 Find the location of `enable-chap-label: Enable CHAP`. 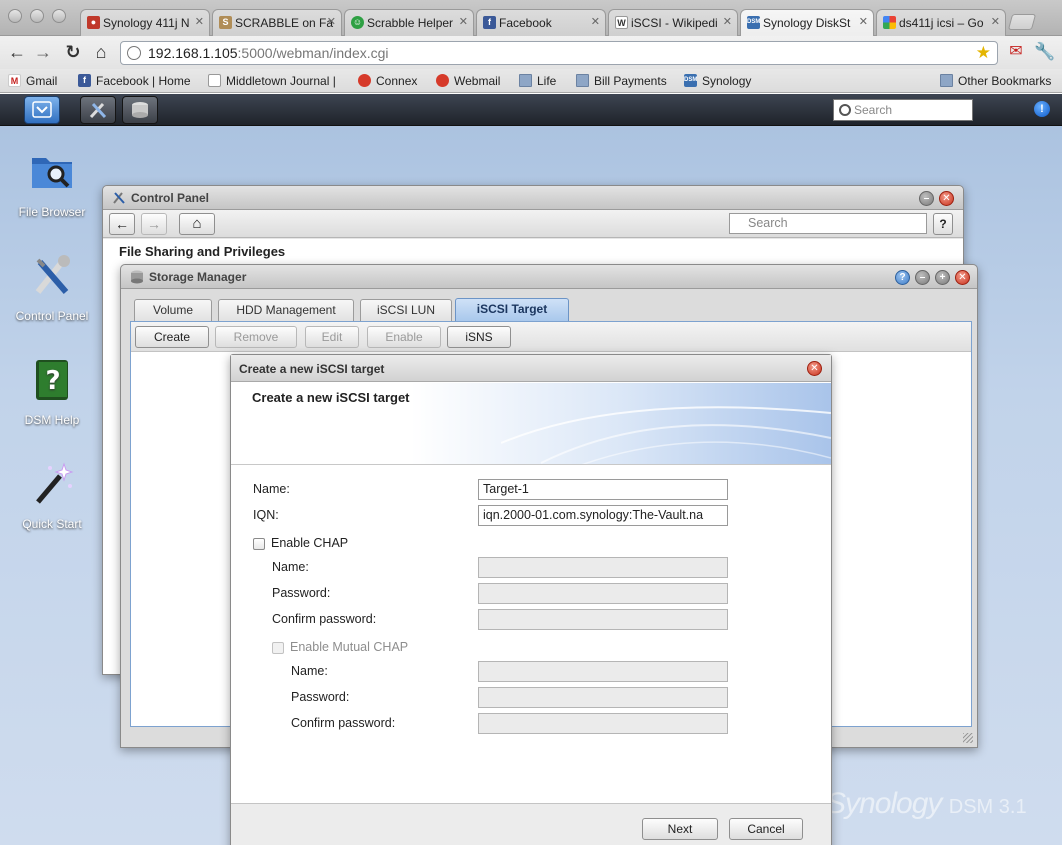

enable-chap-label: Enable CHAP is located at coordinates (309, 543).